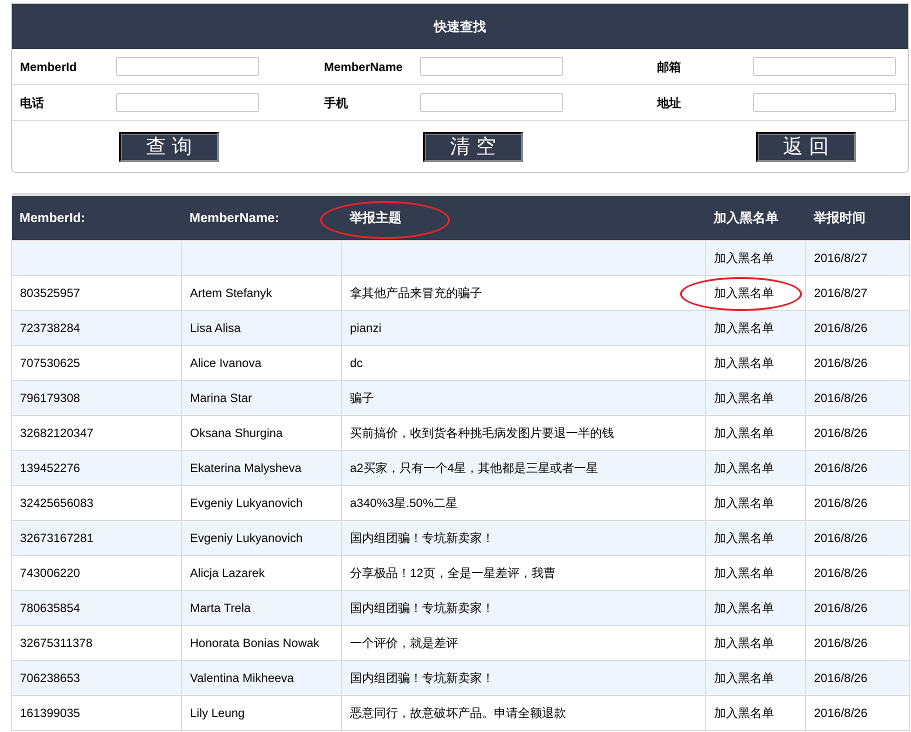  What do you see at coordinates (50, 678) in the screenshot?
I see `table-cell-text: 706238653` at bounding box center [50, 678].